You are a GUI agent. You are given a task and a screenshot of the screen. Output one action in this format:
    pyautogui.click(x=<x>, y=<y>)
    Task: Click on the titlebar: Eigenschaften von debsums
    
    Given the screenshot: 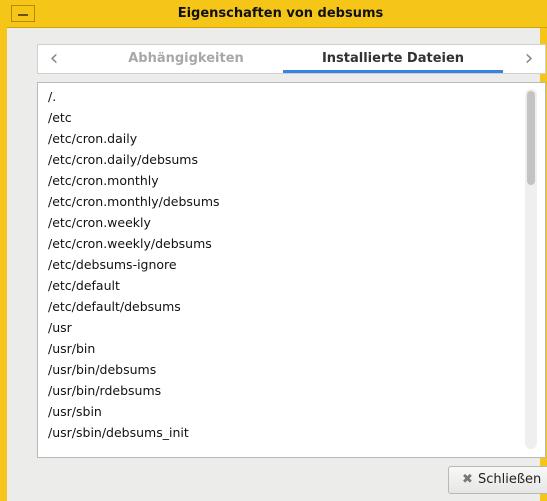 What is the action you would take?
    pyautogui.click(x=277, y=14)
    